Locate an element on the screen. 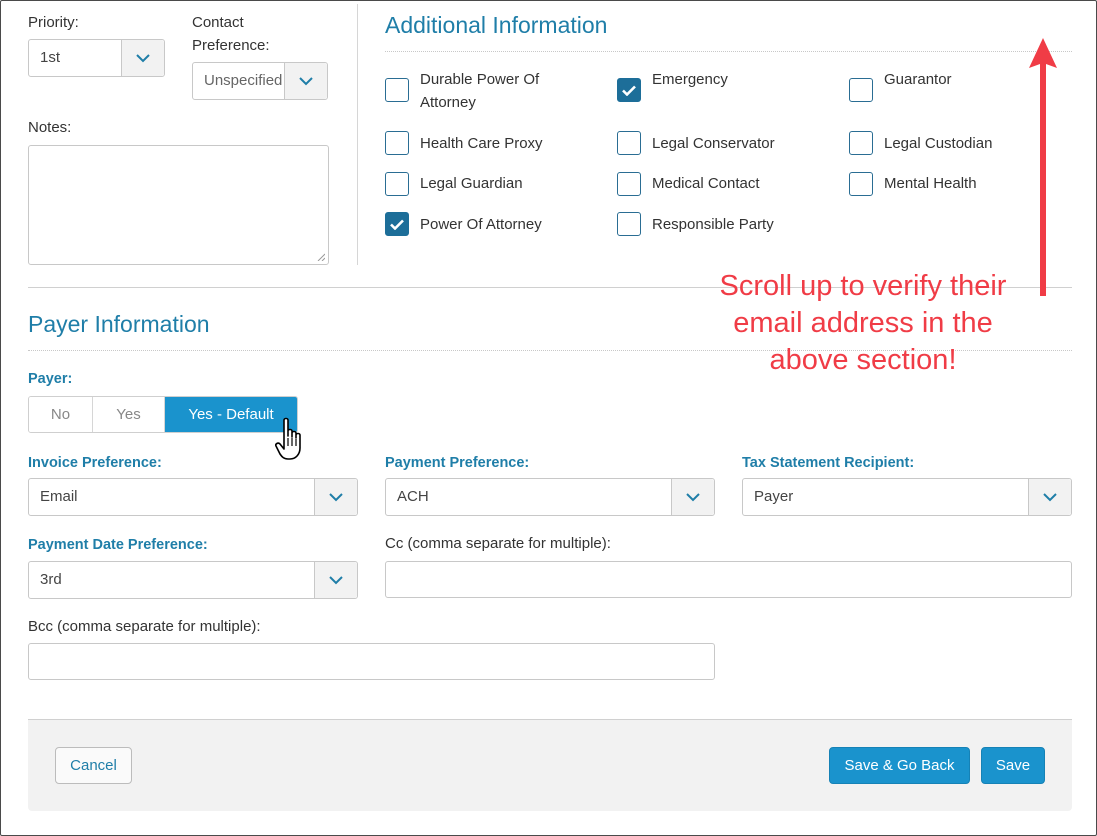 The height and width of the screenshot is (836, 1097). contact-preference-label: Contact Preference: is located at coordinates (231, 34).